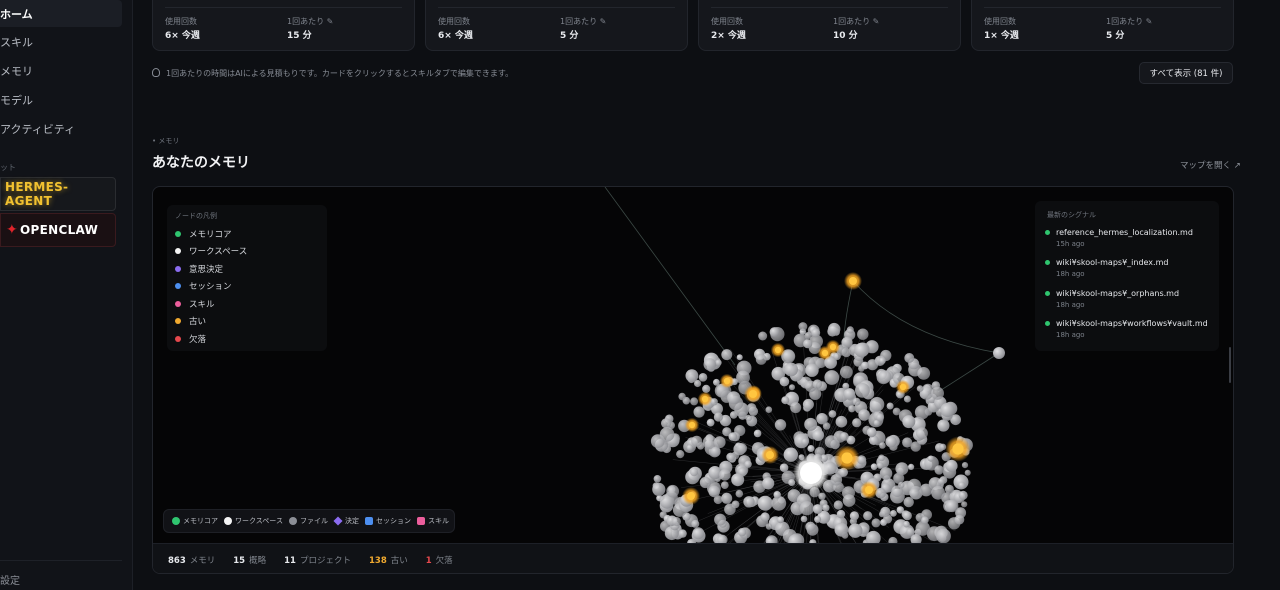 This screenshot has height=590, width=1280. Describe the element at coordinates (10, 579) in the screenshot. I see `settings-link: 設定` at that location.